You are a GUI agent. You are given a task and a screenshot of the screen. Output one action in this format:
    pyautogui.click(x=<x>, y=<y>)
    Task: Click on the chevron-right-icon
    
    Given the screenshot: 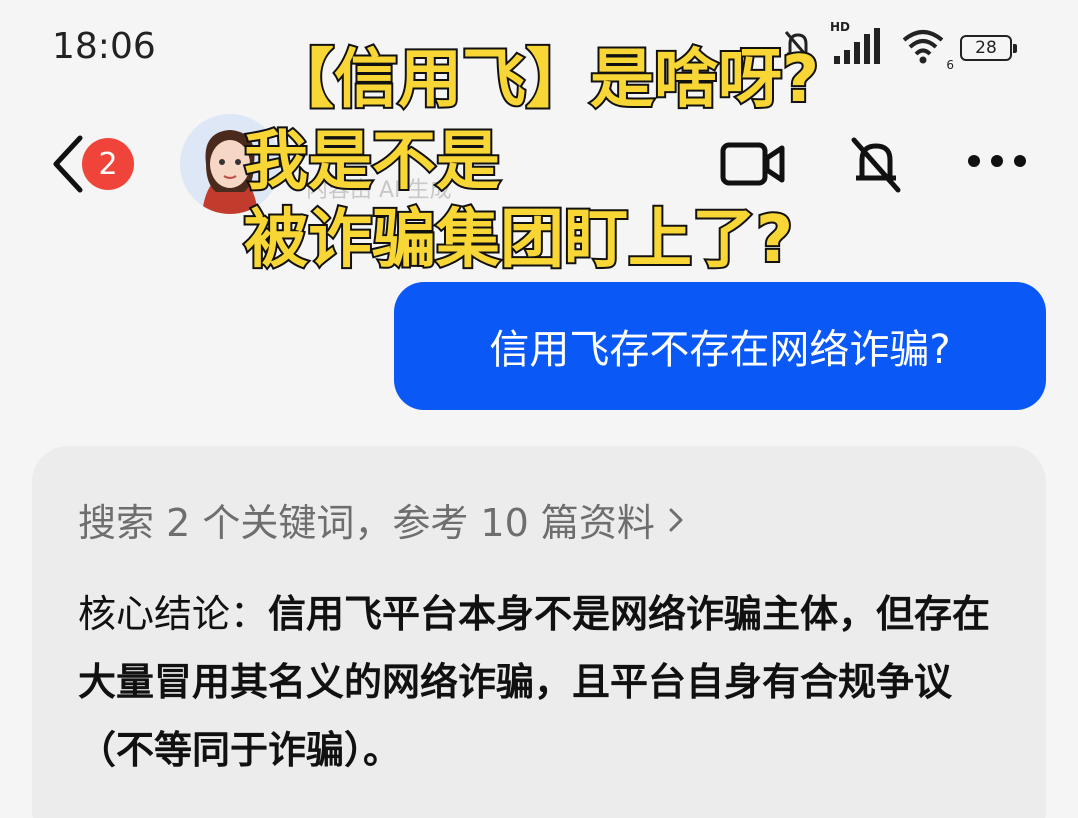 What is the action you would take?
    pyautogui.click(x=676, y=519)
    